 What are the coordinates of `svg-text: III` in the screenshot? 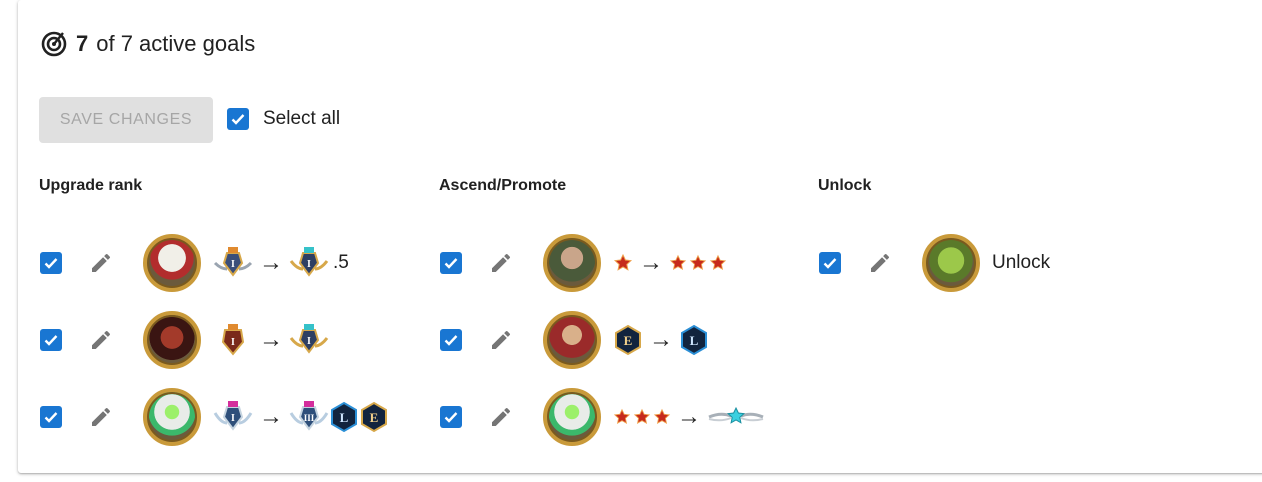 It's located at (309, 418).